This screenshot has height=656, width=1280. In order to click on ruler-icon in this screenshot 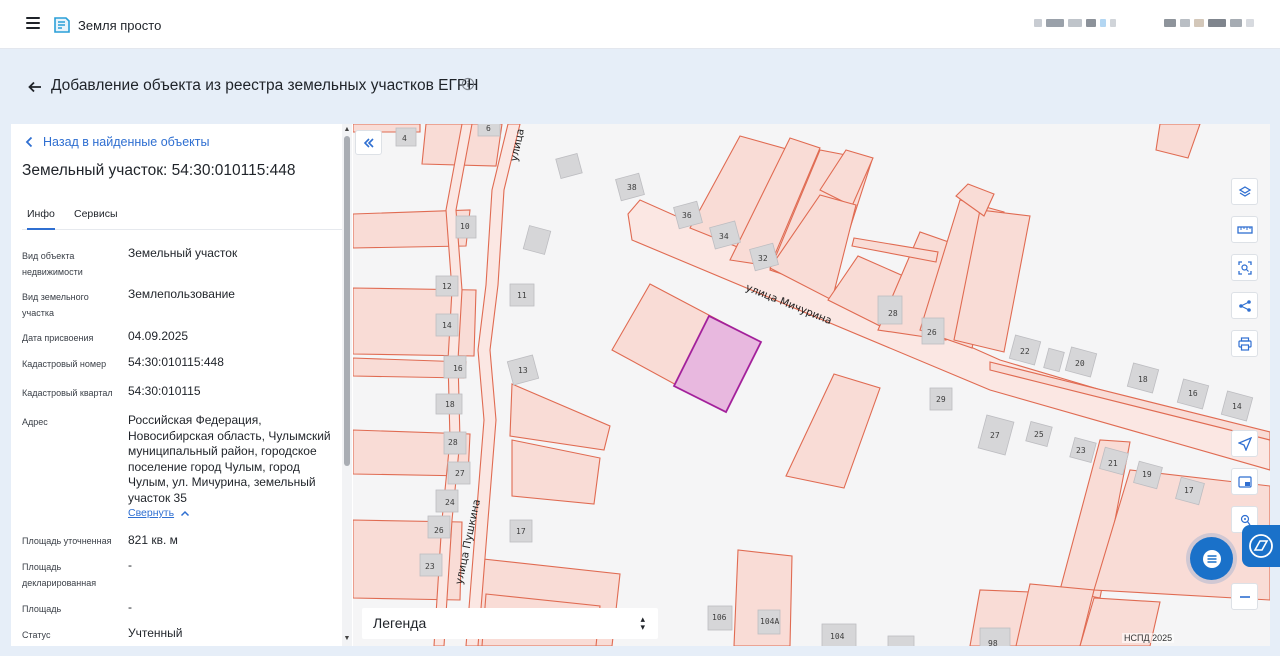, I will do `click(1244, 229)`.